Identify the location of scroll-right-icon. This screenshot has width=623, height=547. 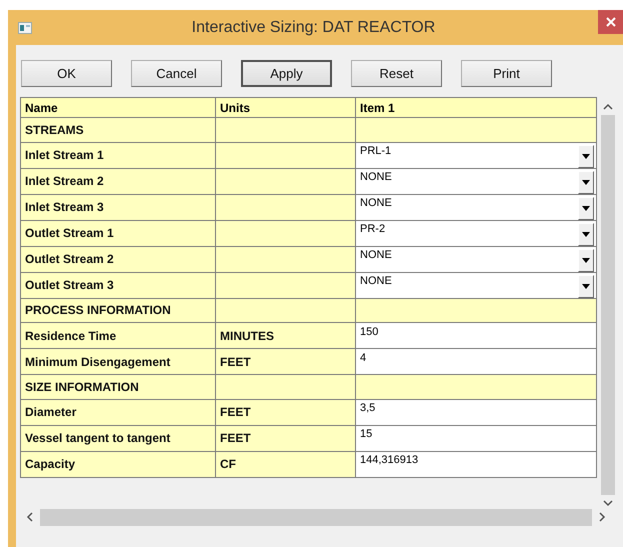
(602, 517).